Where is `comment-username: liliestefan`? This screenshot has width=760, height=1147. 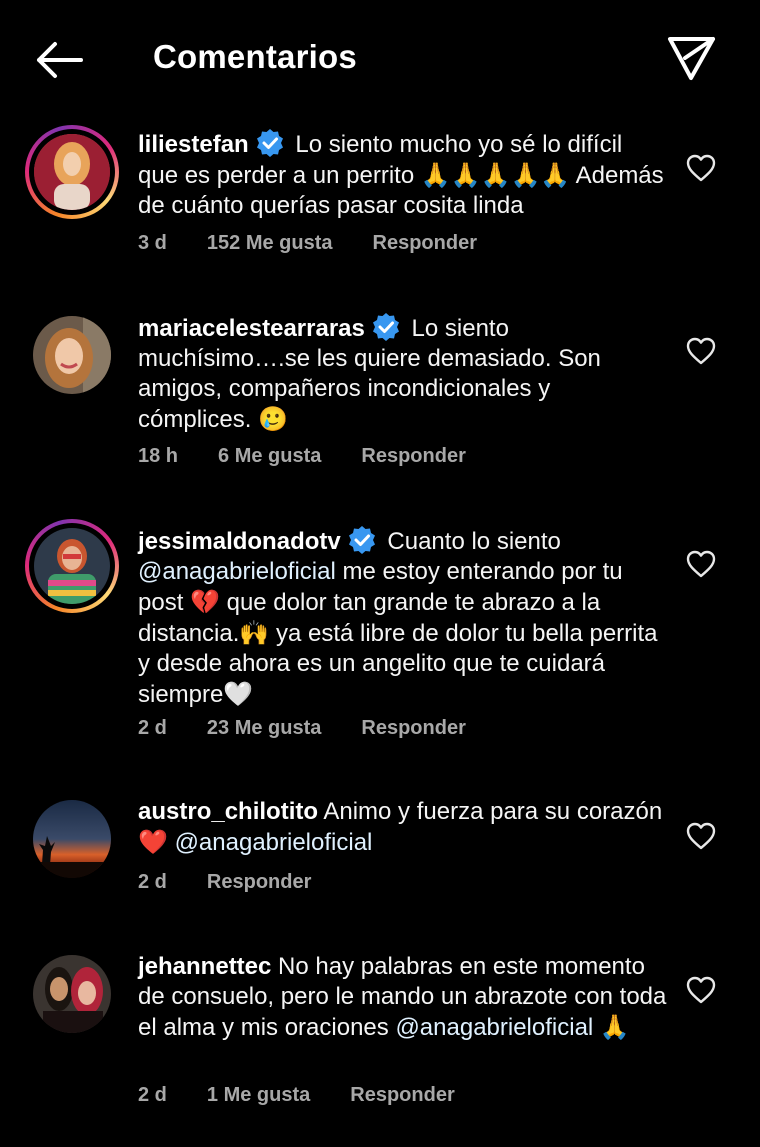
comment-username: liliestefan is located at coordinates (193, 144).